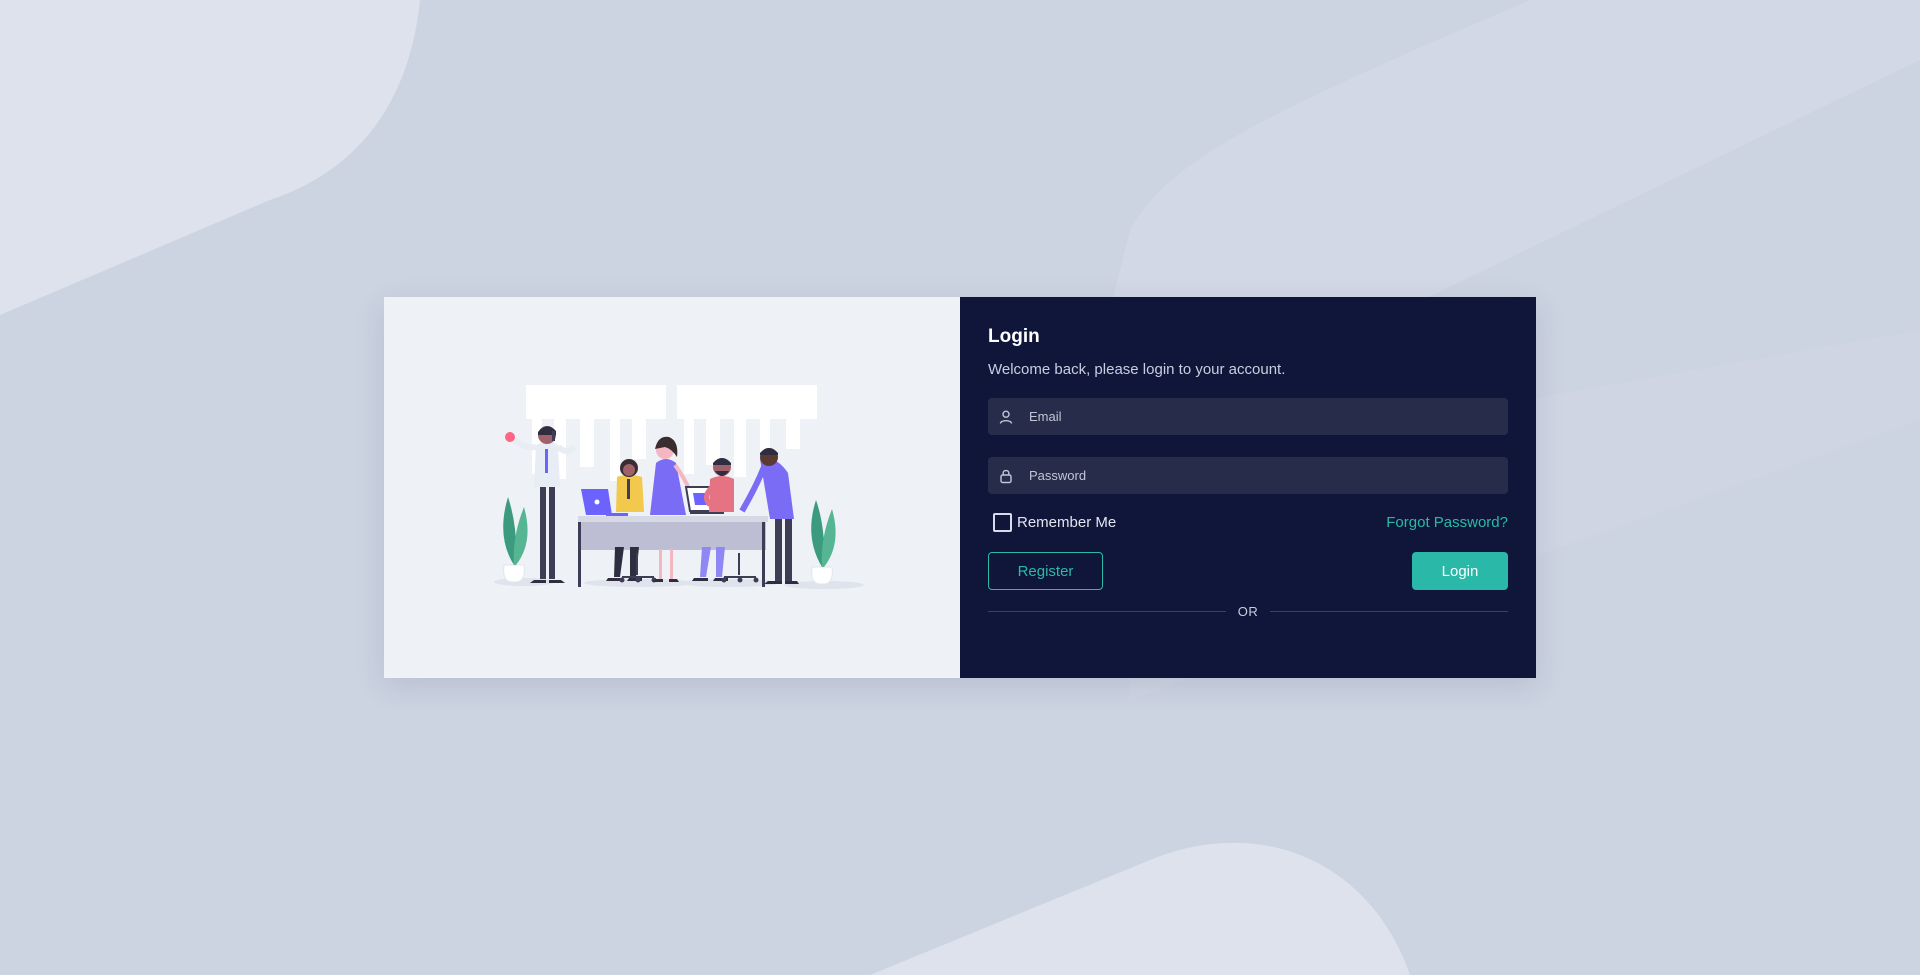 The image size is (1920, 975). I want to click on remember-me-checkbox, so click(1002, 522).